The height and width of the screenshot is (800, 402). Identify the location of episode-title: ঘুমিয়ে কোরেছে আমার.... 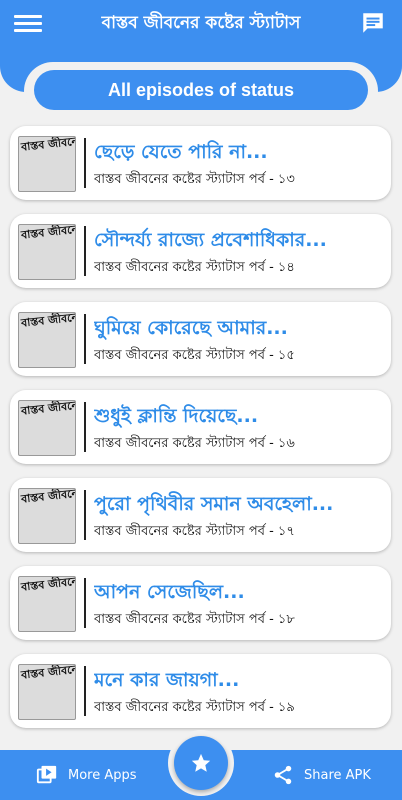
(191, 328).